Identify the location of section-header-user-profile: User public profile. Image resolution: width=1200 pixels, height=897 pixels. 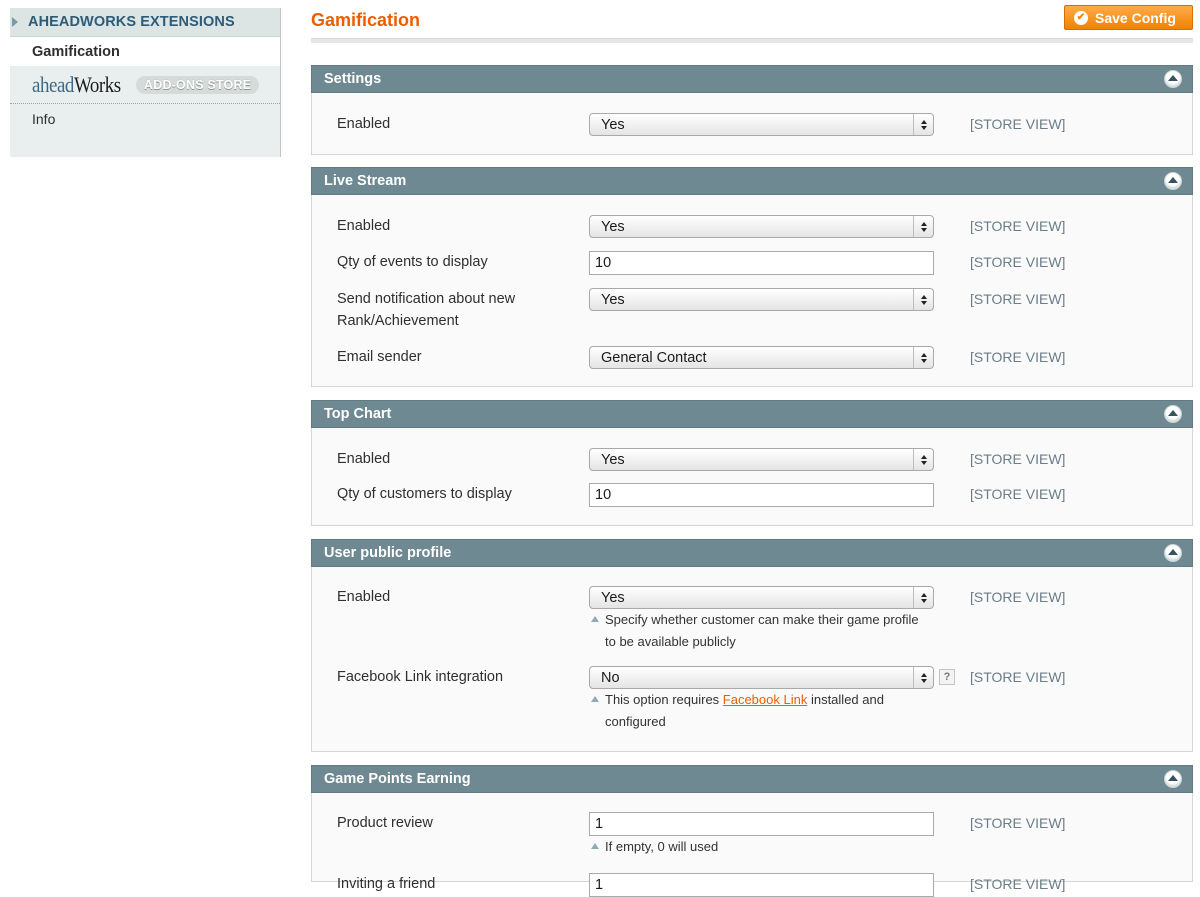
(752, 553).